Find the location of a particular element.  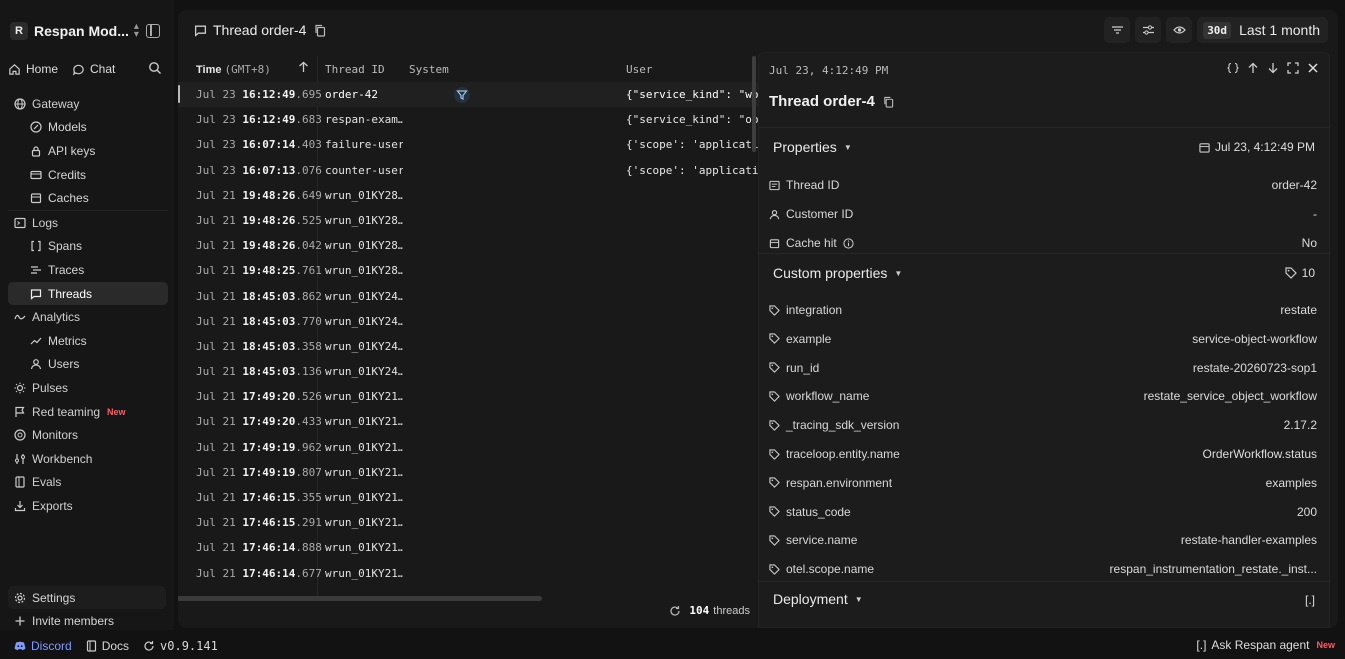

sidebar-item-logs: Logs is located at coordinates (88, 223).